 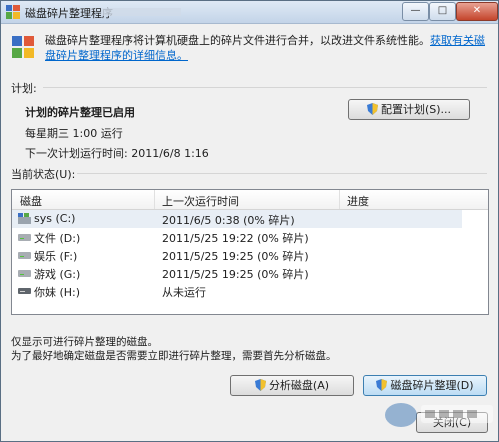 I want to click on disk-last-run: 2011/5/25 19:22 (0% 碎片), so click(x=235, y=238).